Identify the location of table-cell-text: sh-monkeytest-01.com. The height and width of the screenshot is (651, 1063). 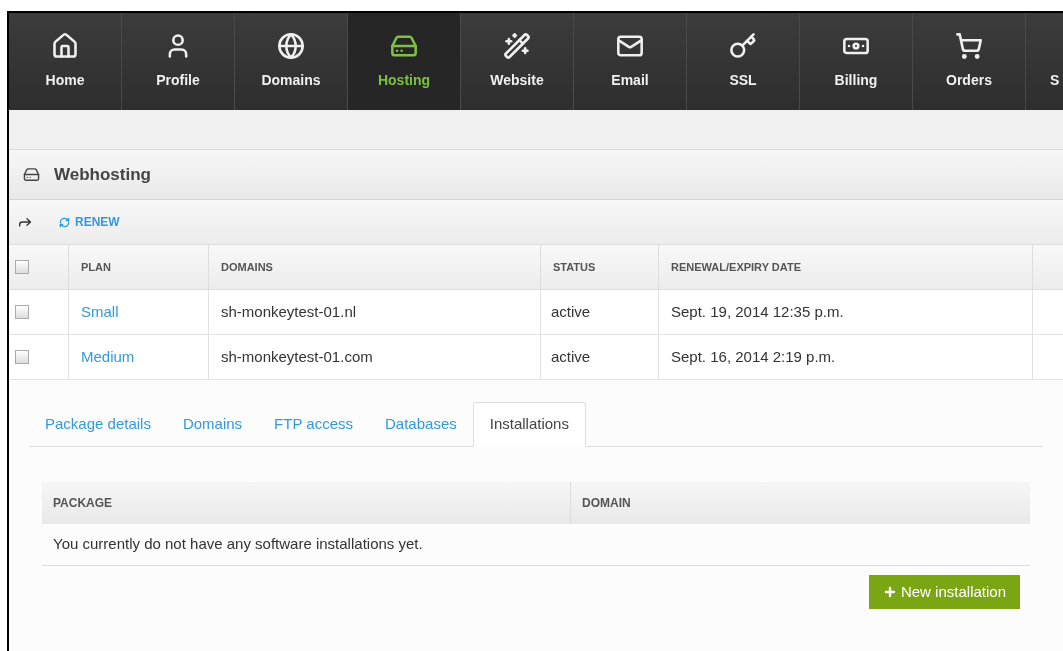
(297, 356).